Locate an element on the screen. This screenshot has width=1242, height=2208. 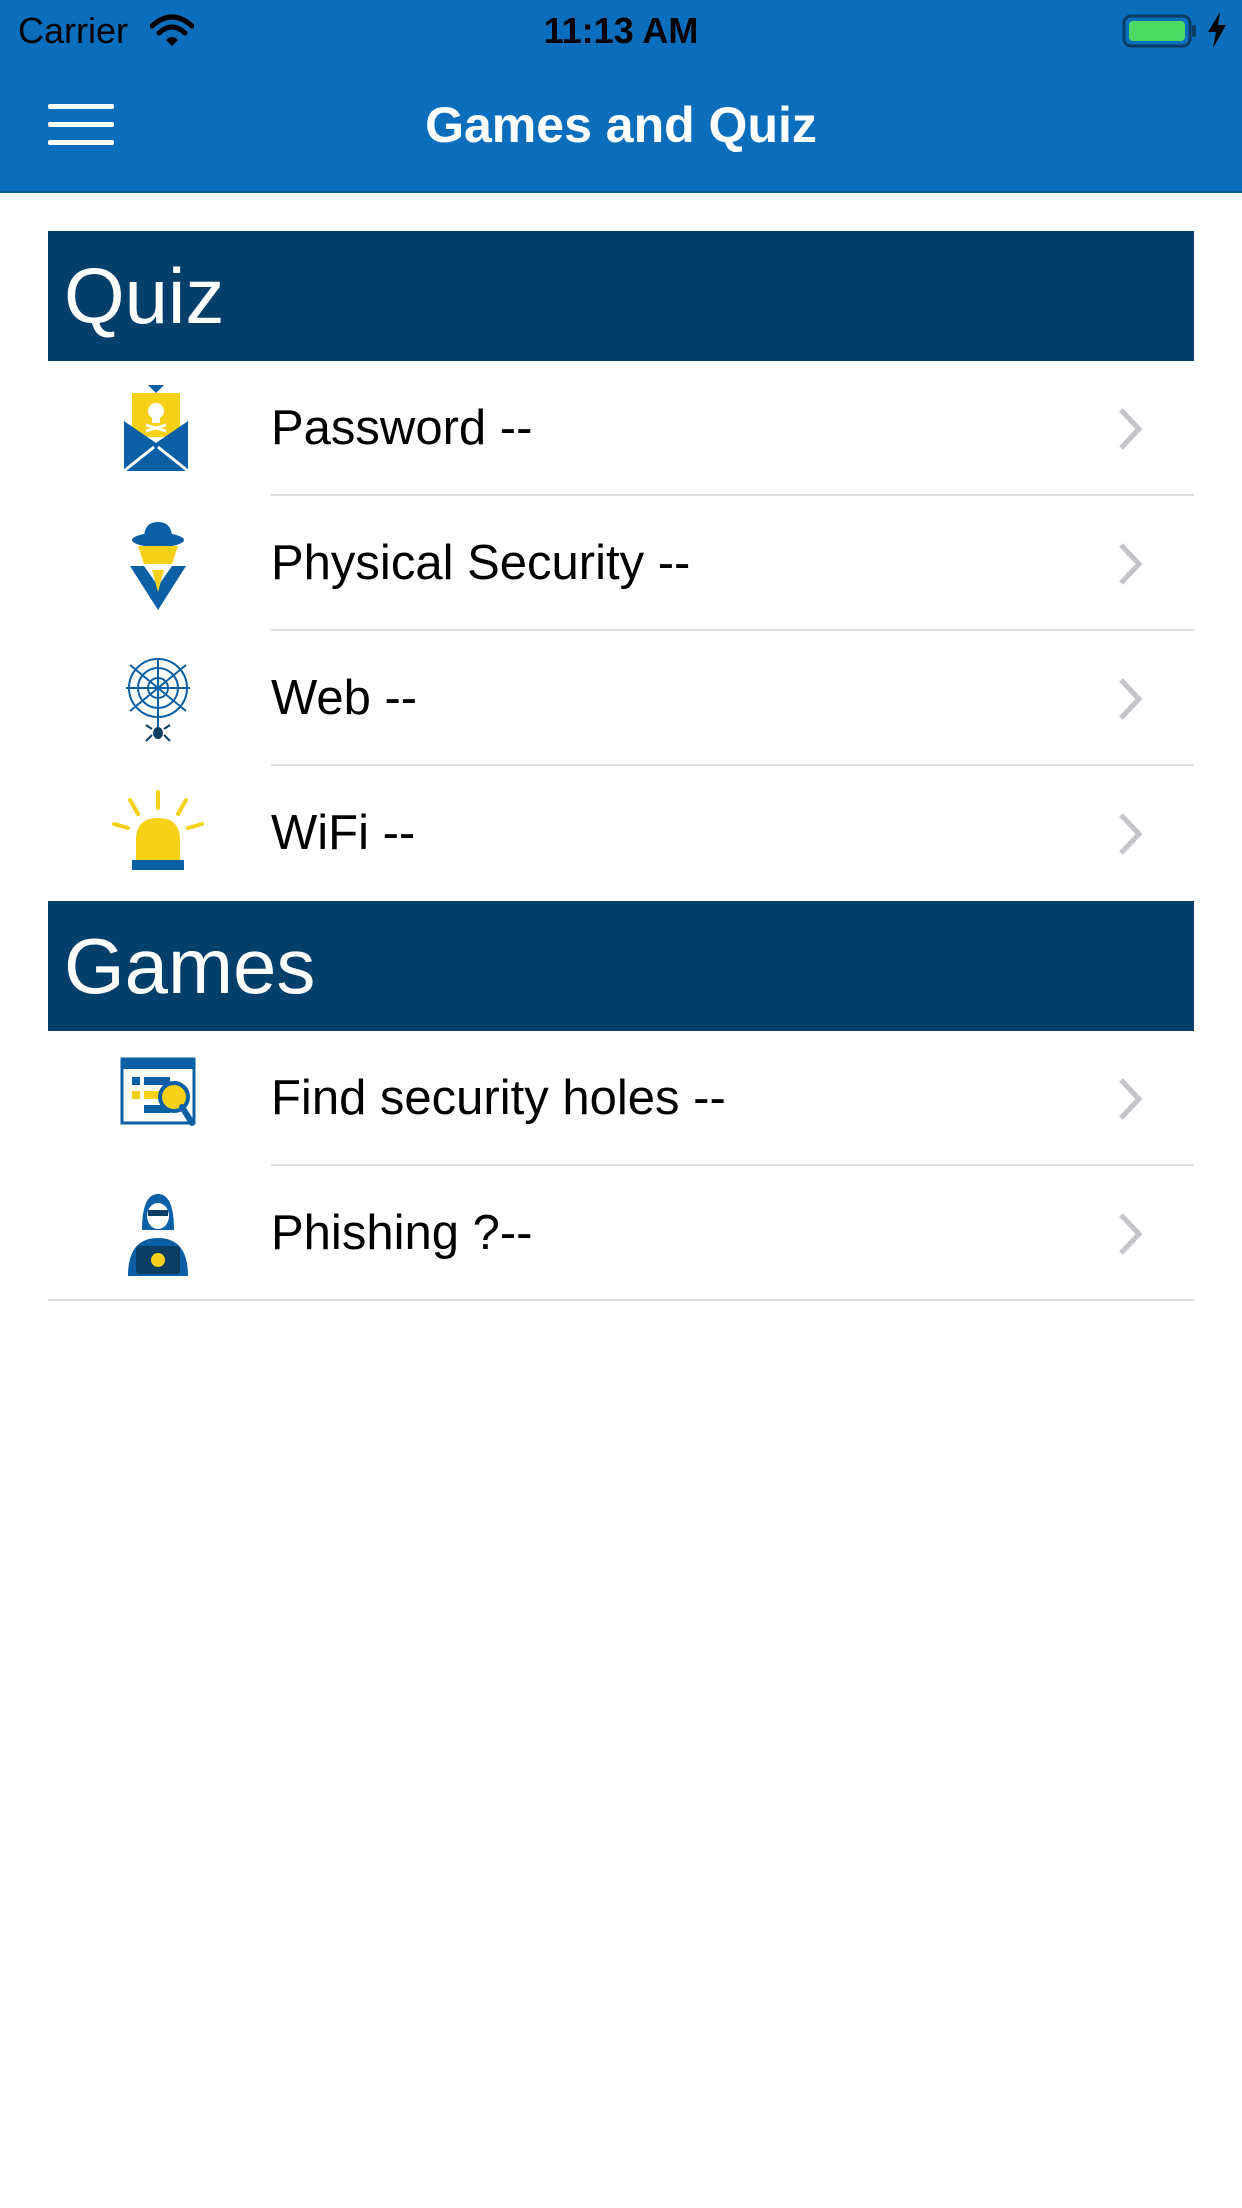
section-header-games: Games is located at coordinates (621, 966).